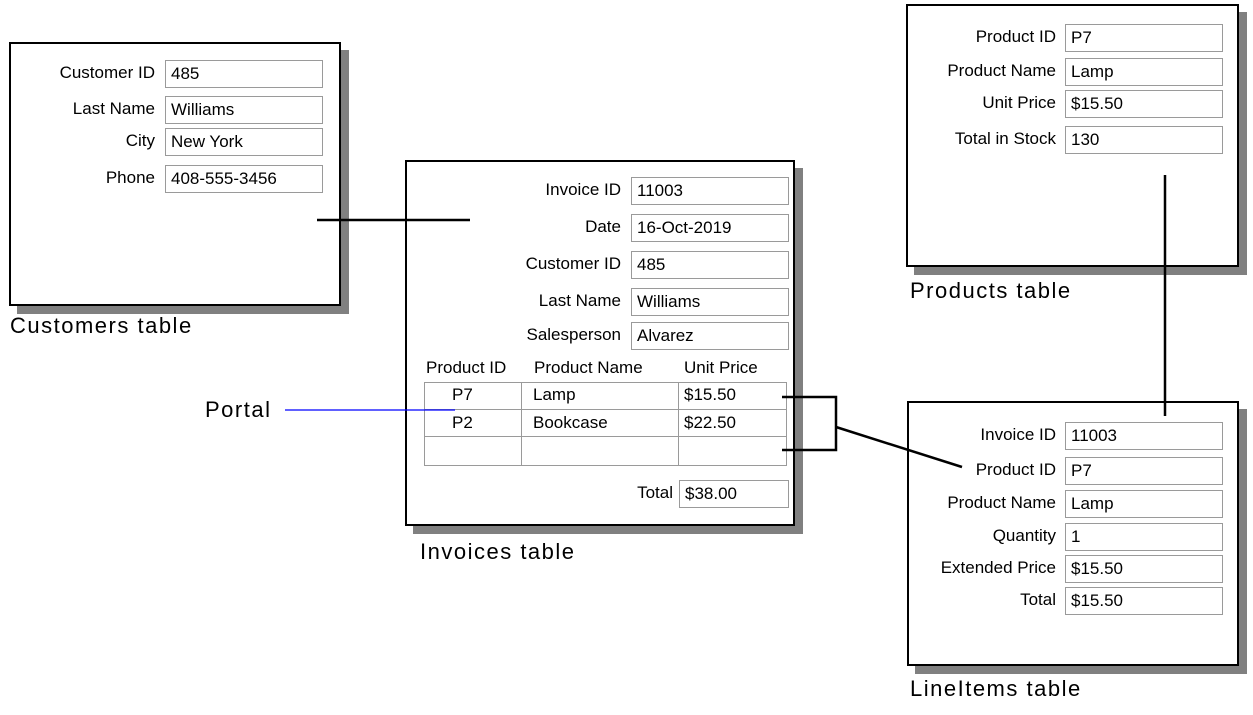 This screenshot has height=715, width=1253. Describe the element at coordinates (899, 447) in the screenshot. I see `portal-lineitems-link` at that location.